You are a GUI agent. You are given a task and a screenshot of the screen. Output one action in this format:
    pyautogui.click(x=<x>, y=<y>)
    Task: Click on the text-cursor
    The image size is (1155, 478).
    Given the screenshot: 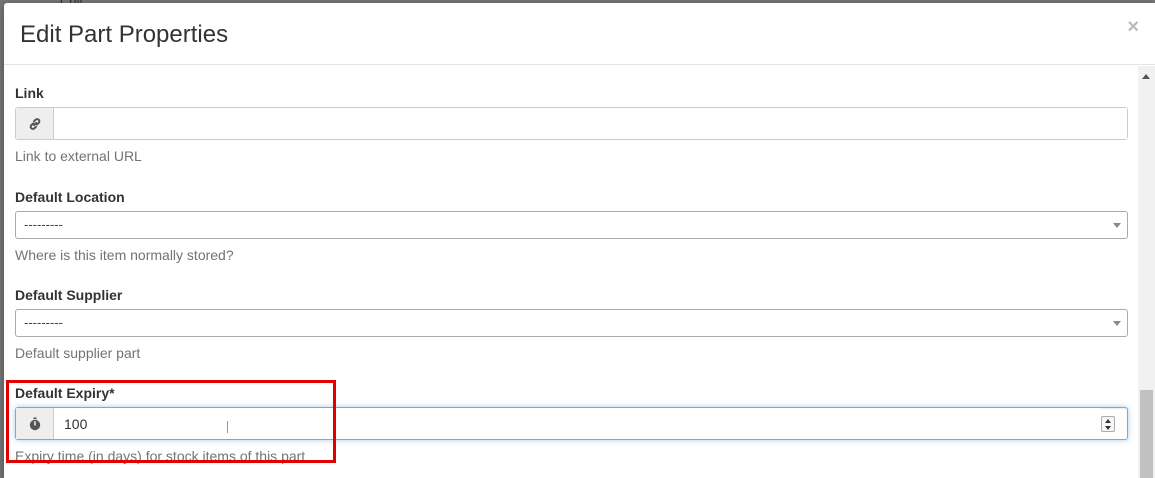 What is the action you would take?
    pyautogui.click(x=227, y=427)
    